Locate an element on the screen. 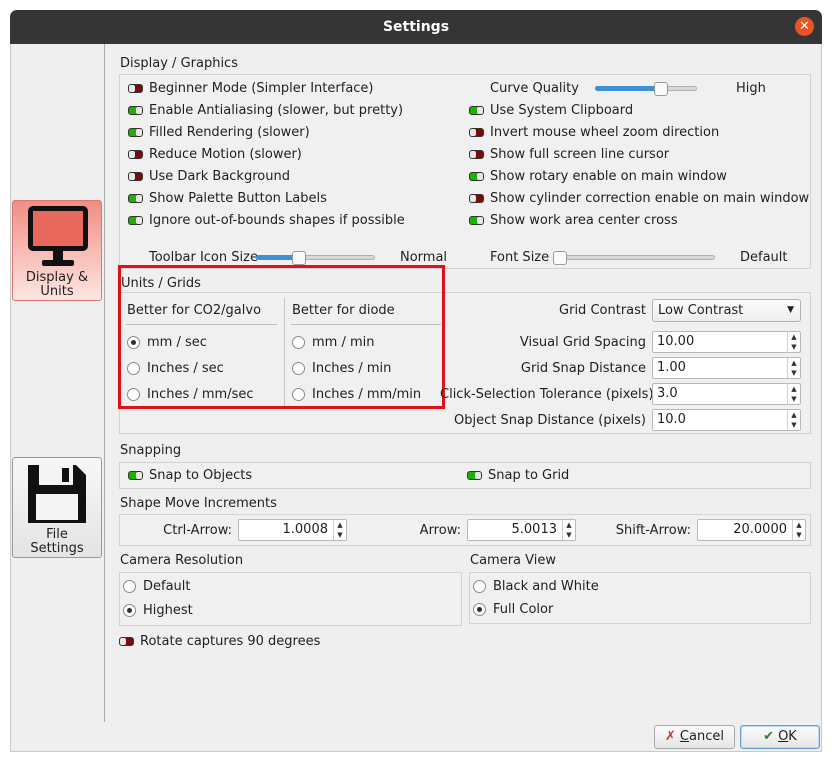 The height and width of the screenshot is (761, 832). object-snap-distance-input: 10.0 ▲ ▼ is located at coordinates (726, 420).